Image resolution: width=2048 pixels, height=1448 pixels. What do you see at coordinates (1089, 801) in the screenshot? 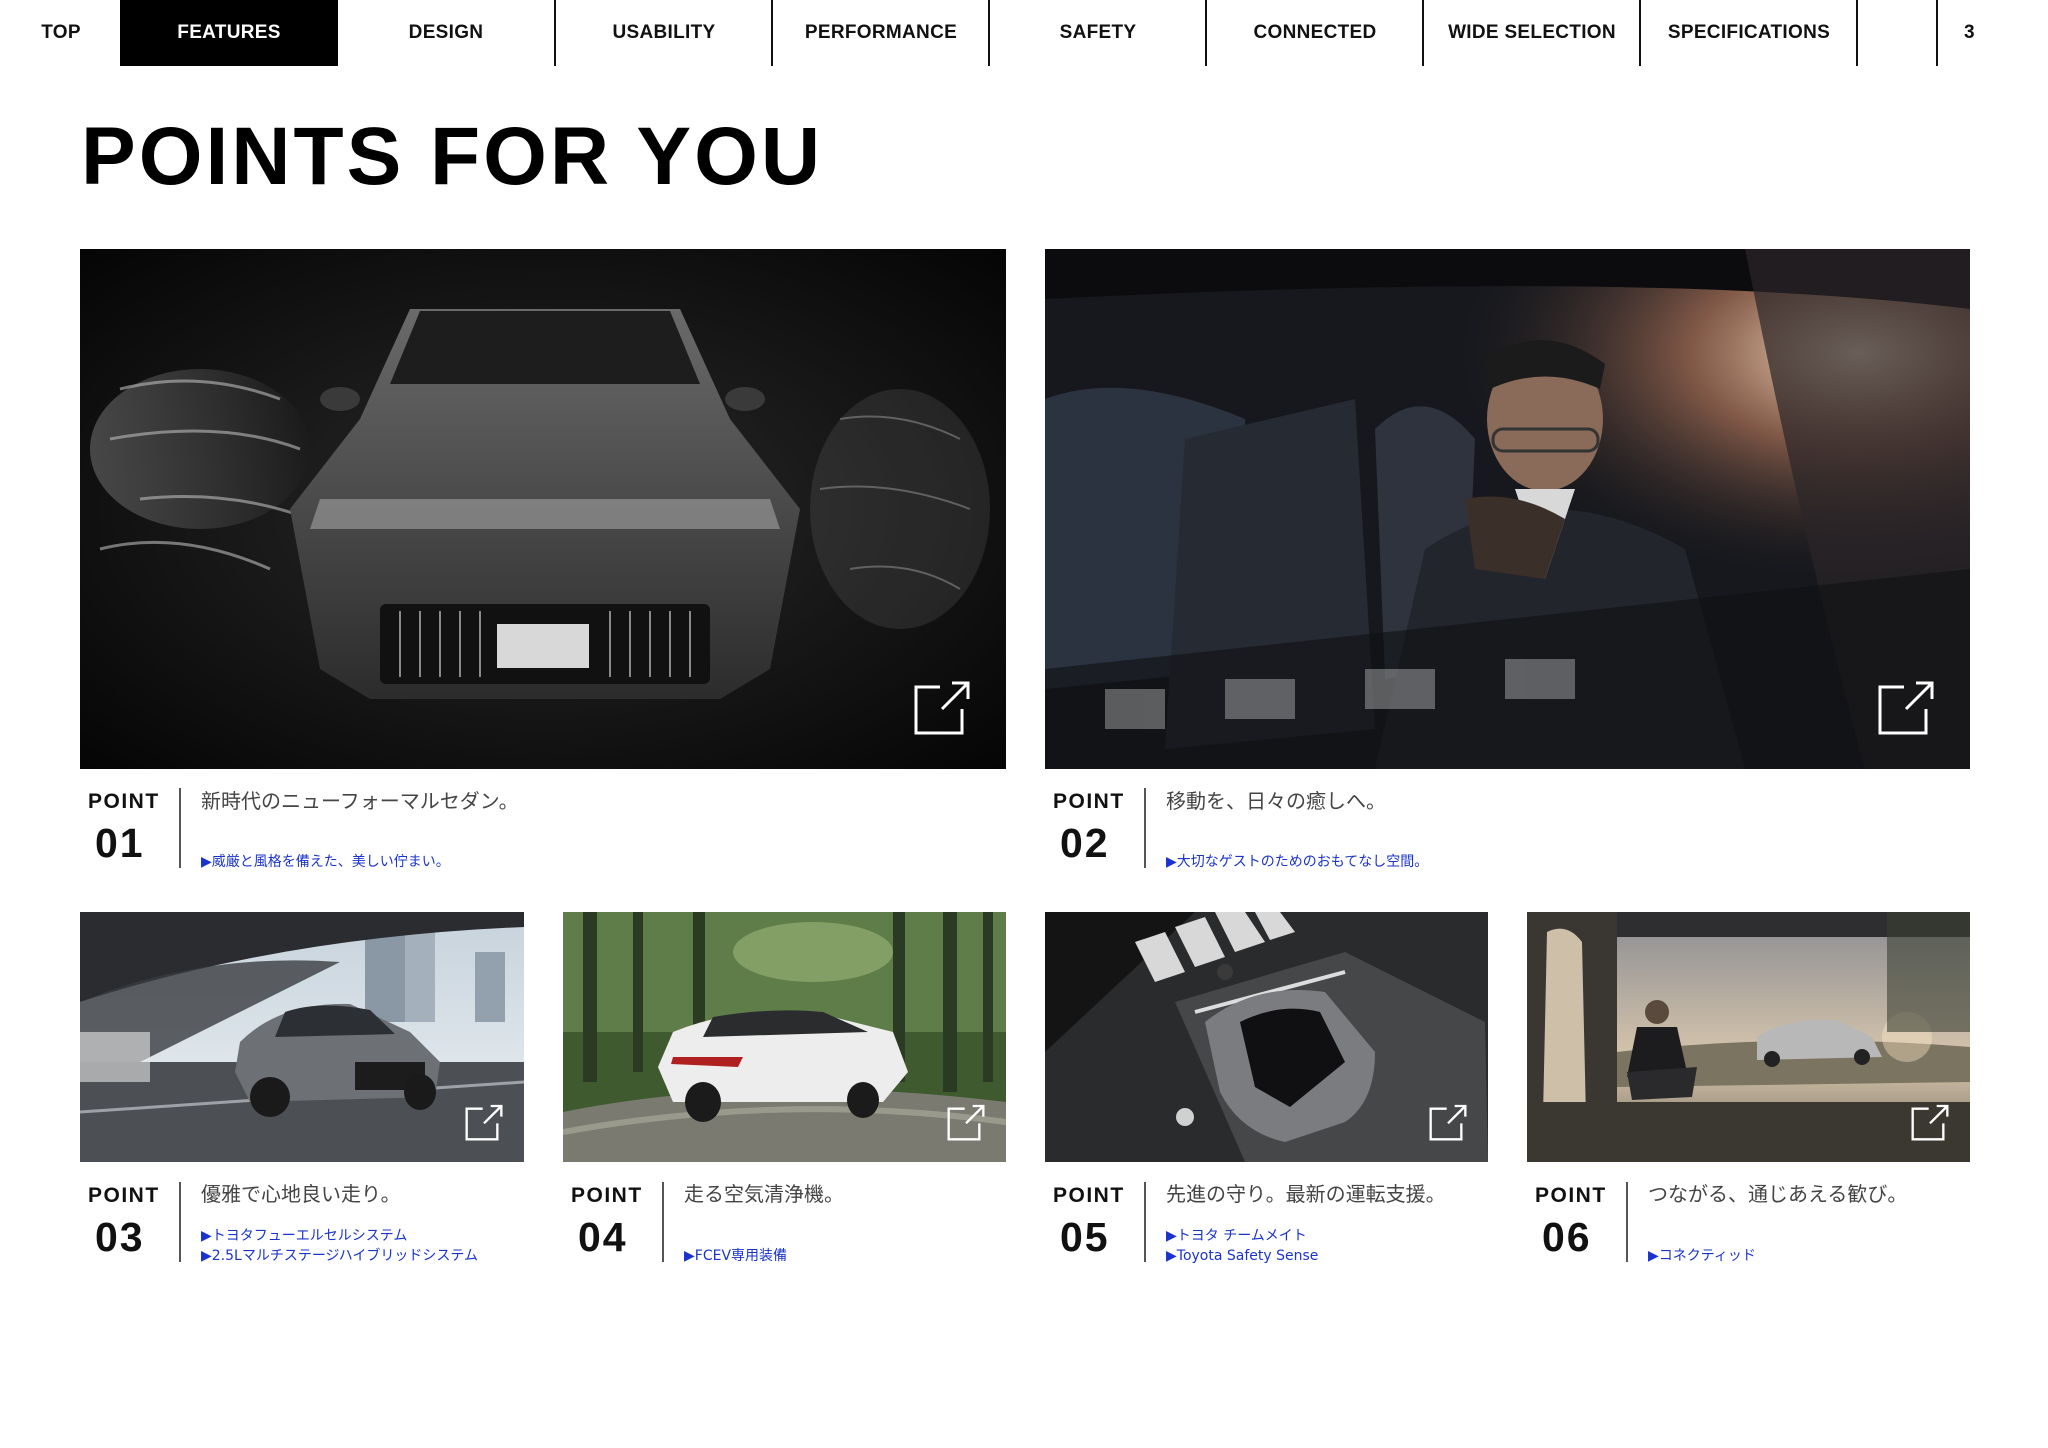
I see `point-02-label: POINT` at bounding box center [1089, 801].